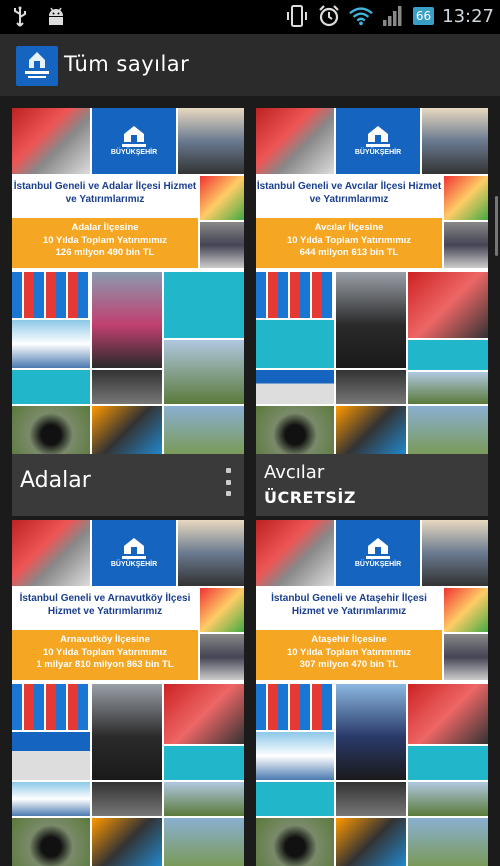  I want to click on clock: 13:27, so click(468, 16).